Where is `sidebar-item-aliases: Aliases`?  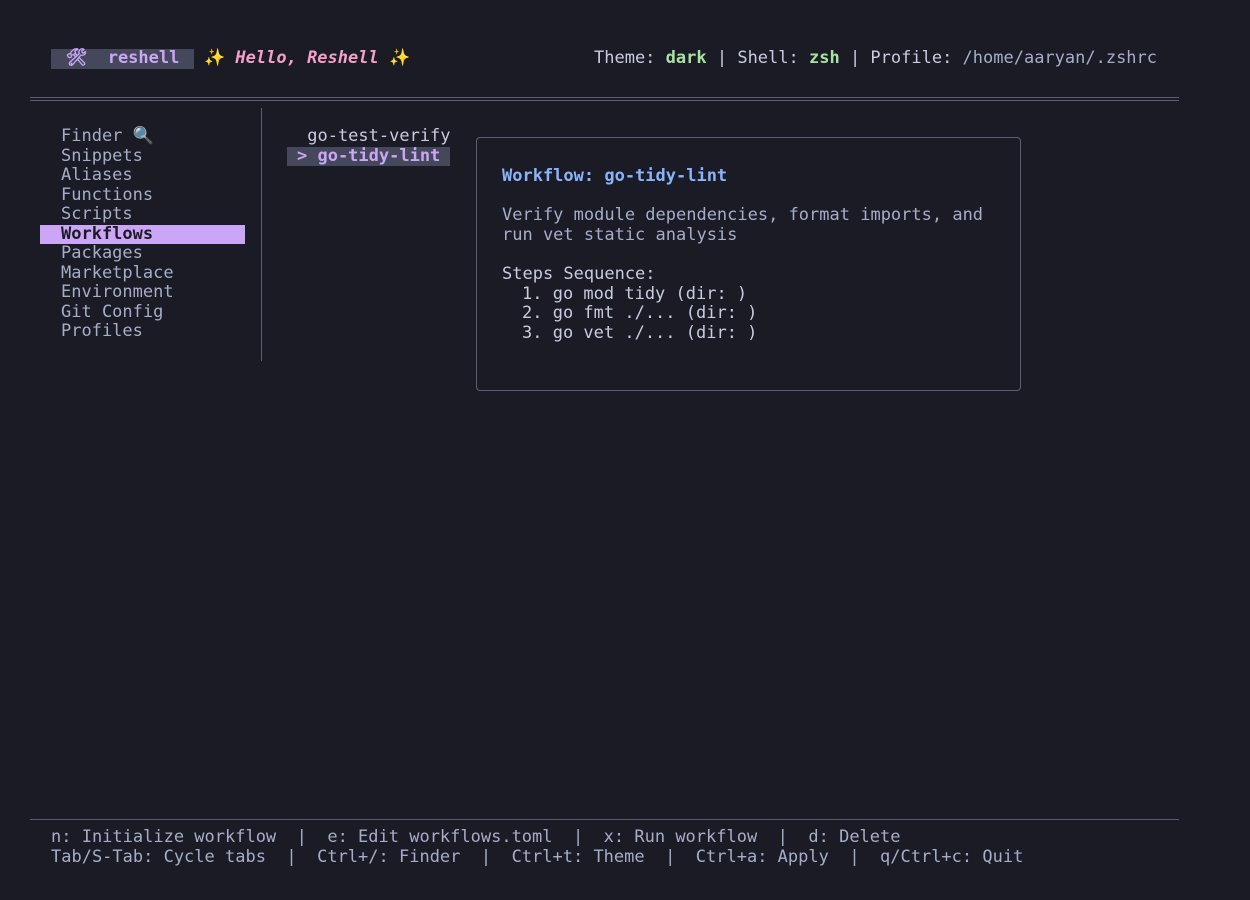
sidebar-item-aliases: Aliases is located at coordinates (142, 175).